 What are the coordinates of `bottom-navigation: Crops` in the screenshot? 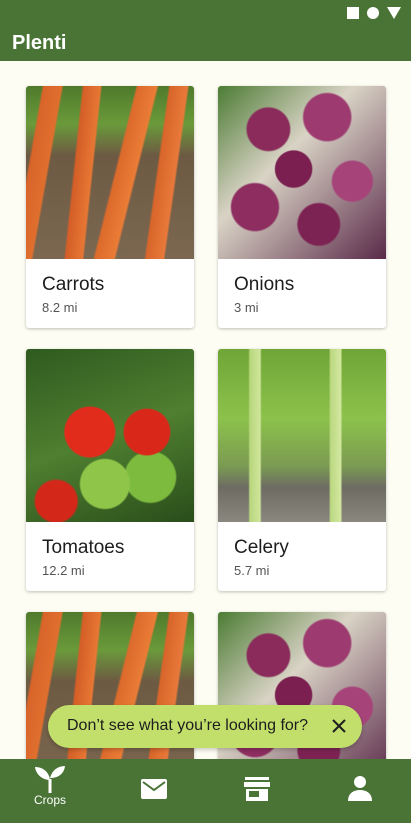 It's located at (205, 791).